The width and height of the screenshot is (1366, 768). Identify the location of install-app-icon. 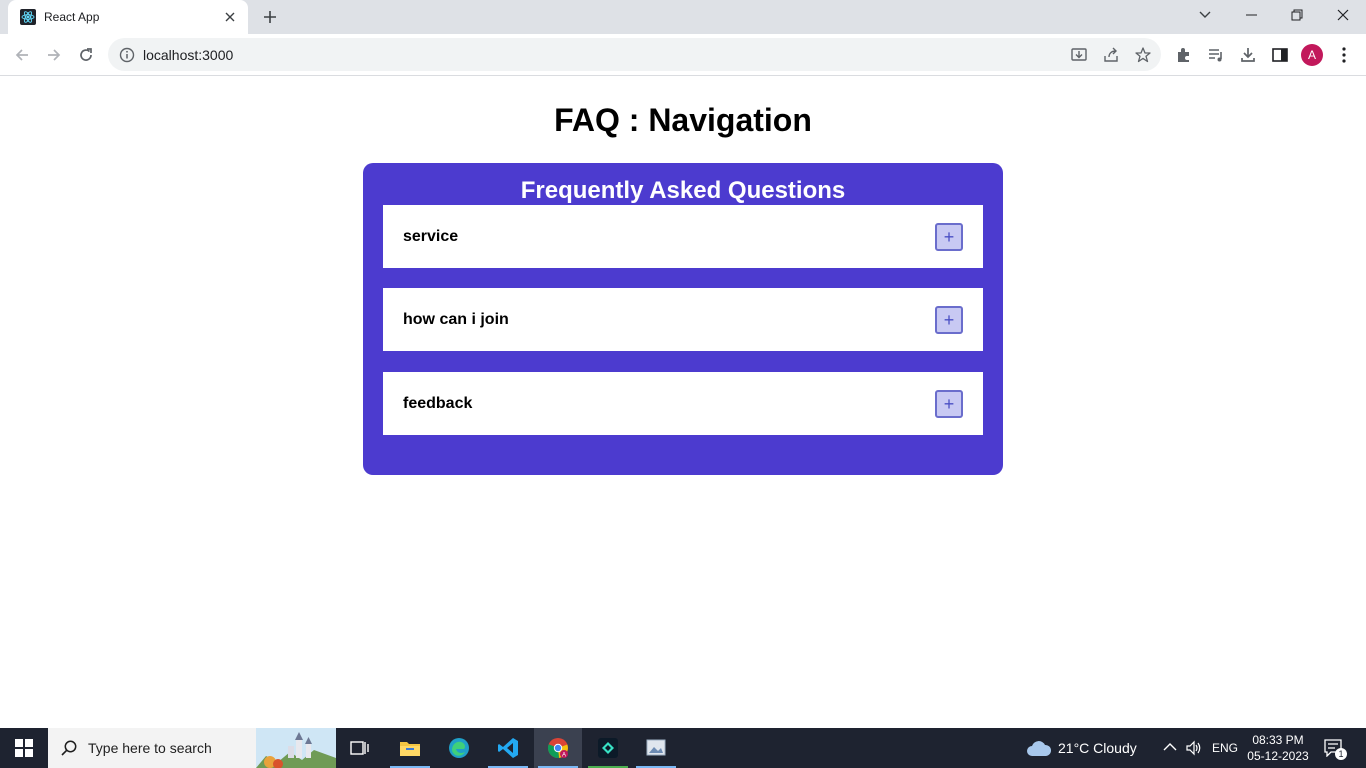
(1079, 55).